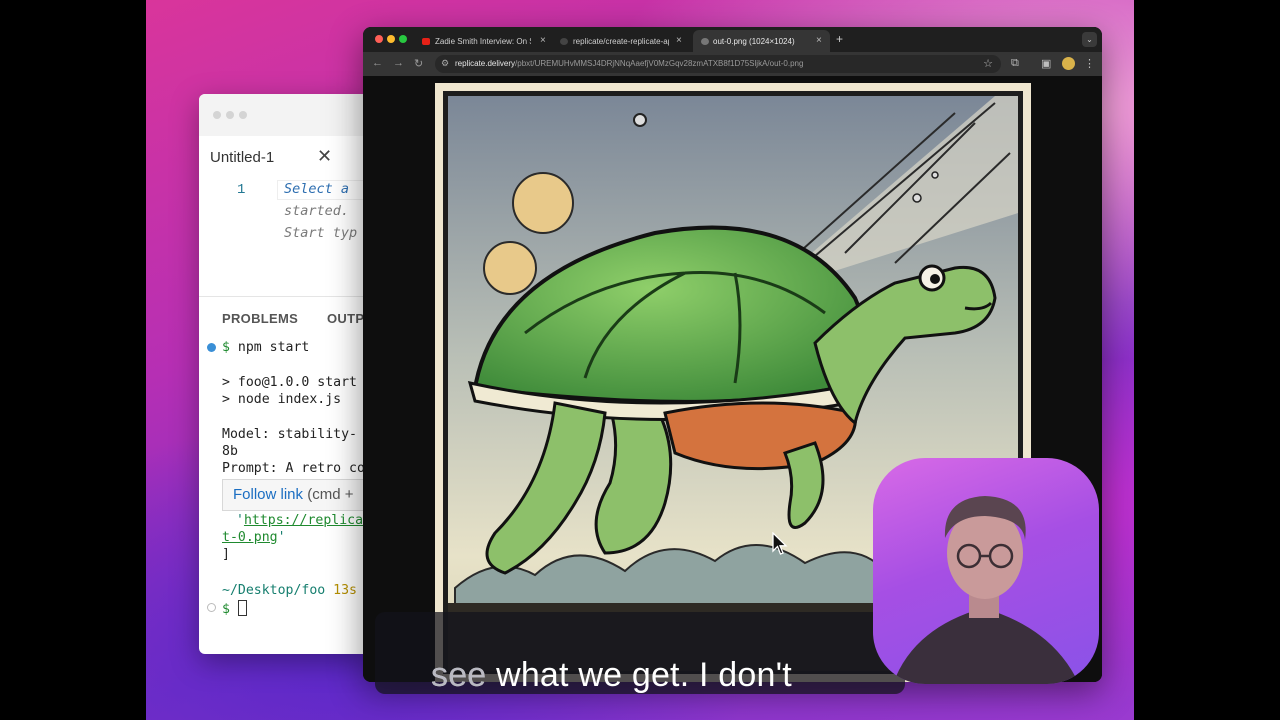 Image resolution: width=1280 pixels, height=720 pixels. I want to click on tab-output: OUTP, so click(345, 318).